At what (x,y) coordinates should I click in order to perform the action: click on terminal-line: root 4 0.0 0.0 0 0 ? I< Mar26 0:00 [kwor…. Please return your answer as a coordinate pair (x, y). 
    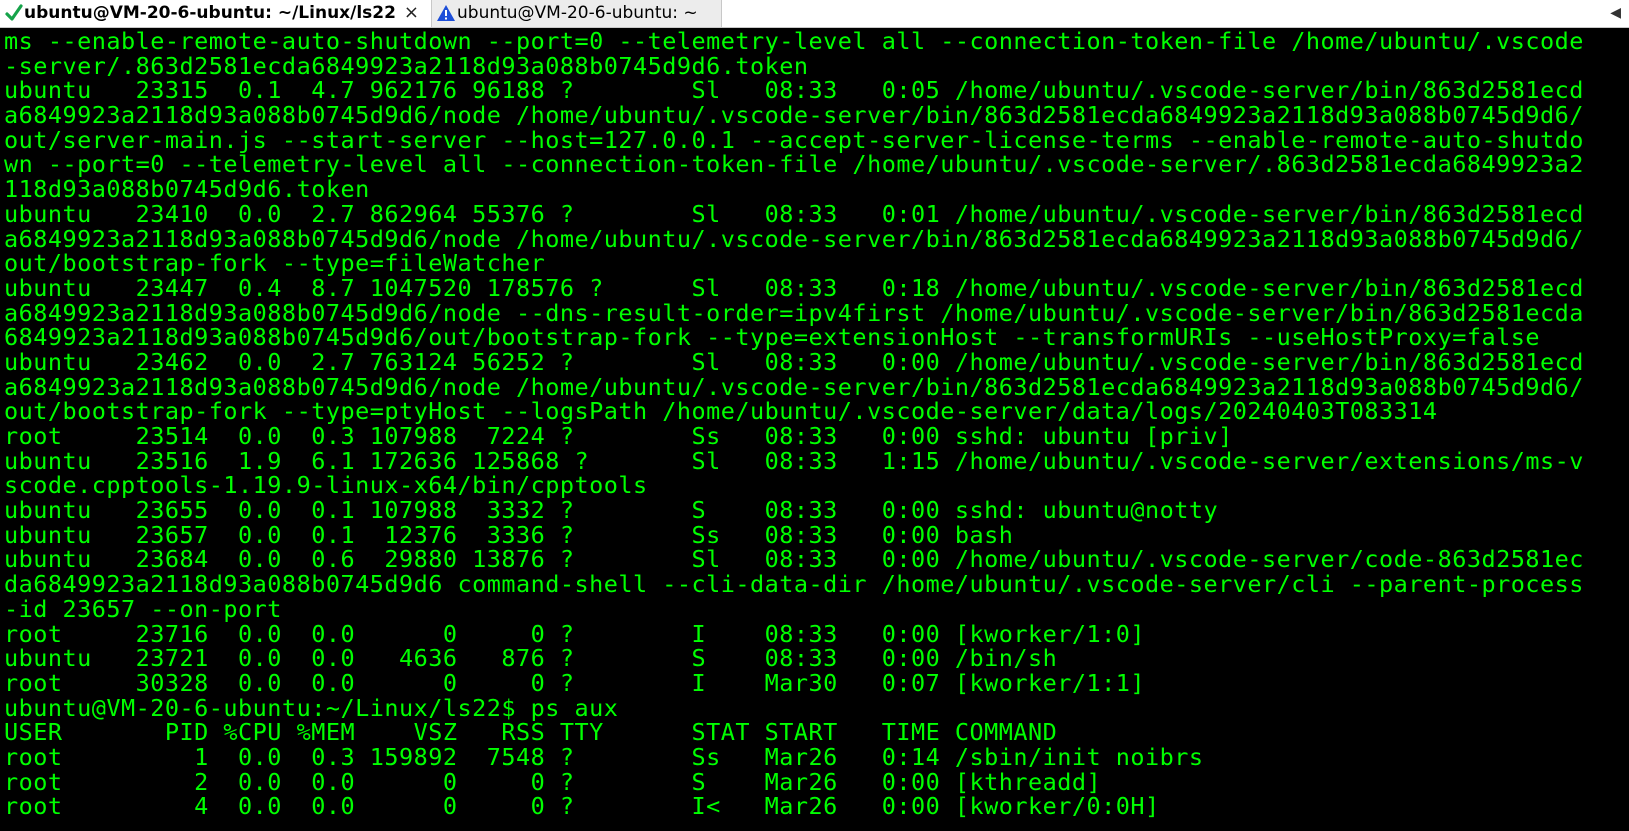
    Looking at the image, I should click on (582, 806).